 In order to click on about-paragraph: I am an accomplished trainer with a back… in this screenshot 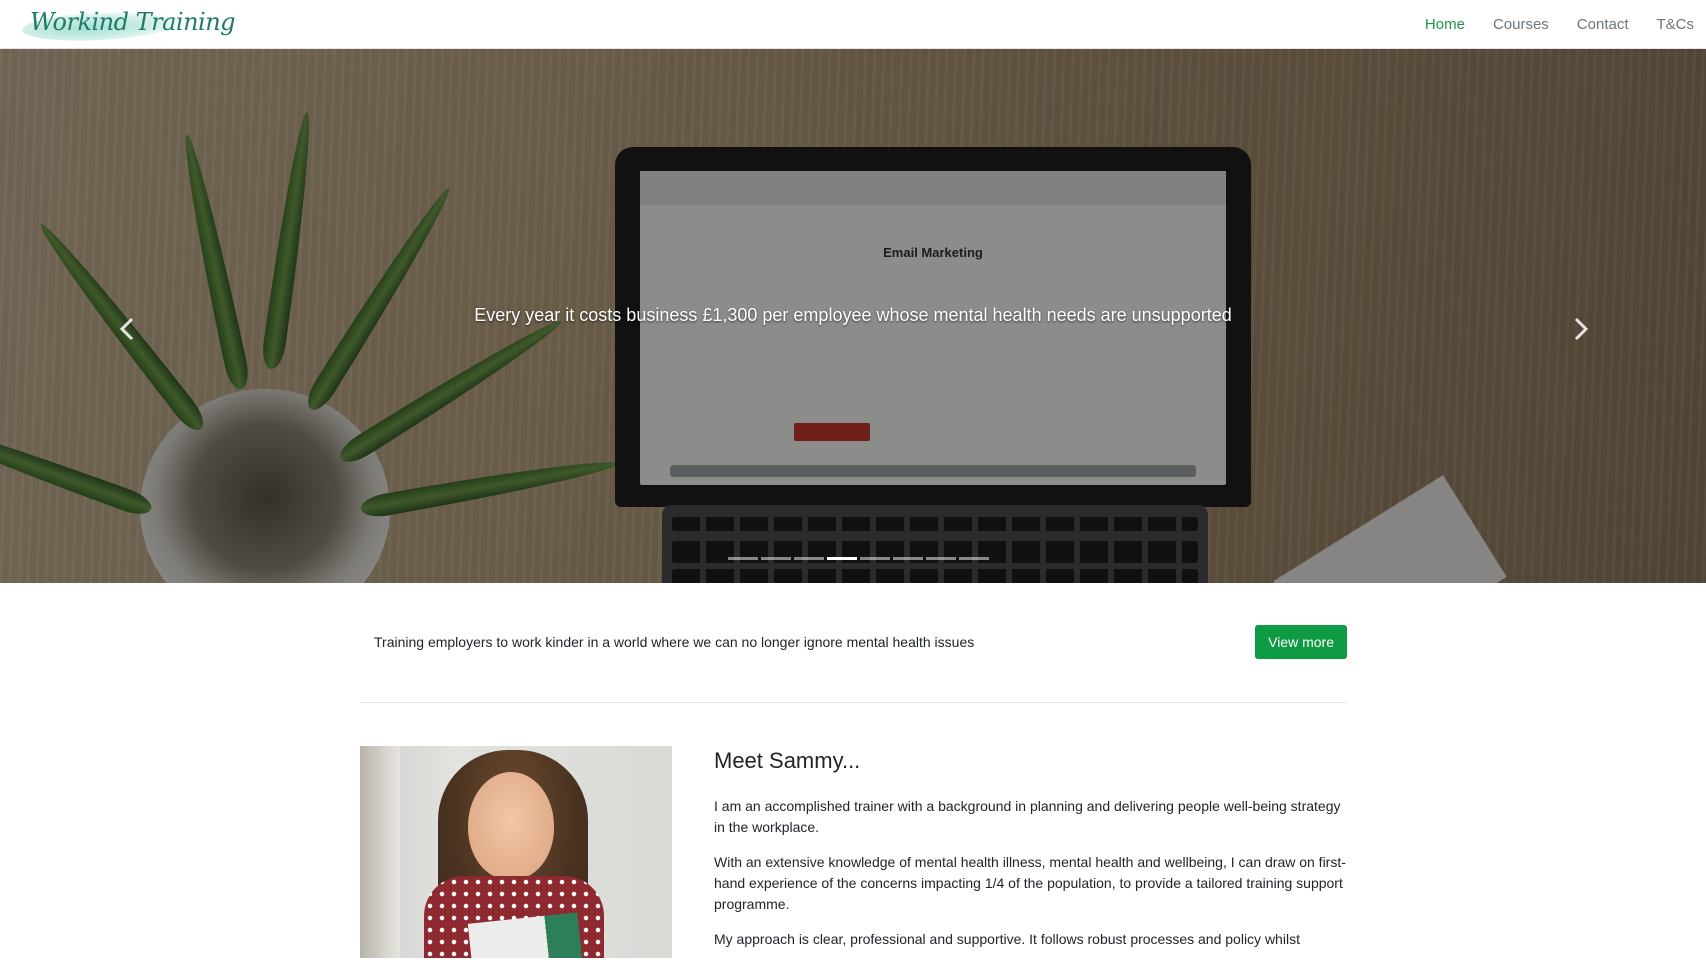, I will do `click(1027, 816)`.